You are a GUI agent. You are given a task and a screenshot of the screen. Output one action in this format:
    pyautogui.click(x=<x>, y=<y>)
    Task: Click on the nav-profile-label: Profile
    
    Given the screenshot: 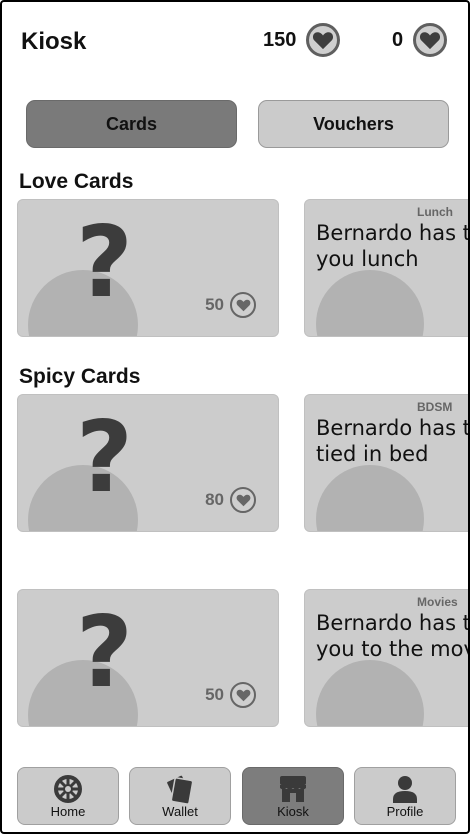 What is the action you would take?
    pyautogui.click(x=405, y=811)
    